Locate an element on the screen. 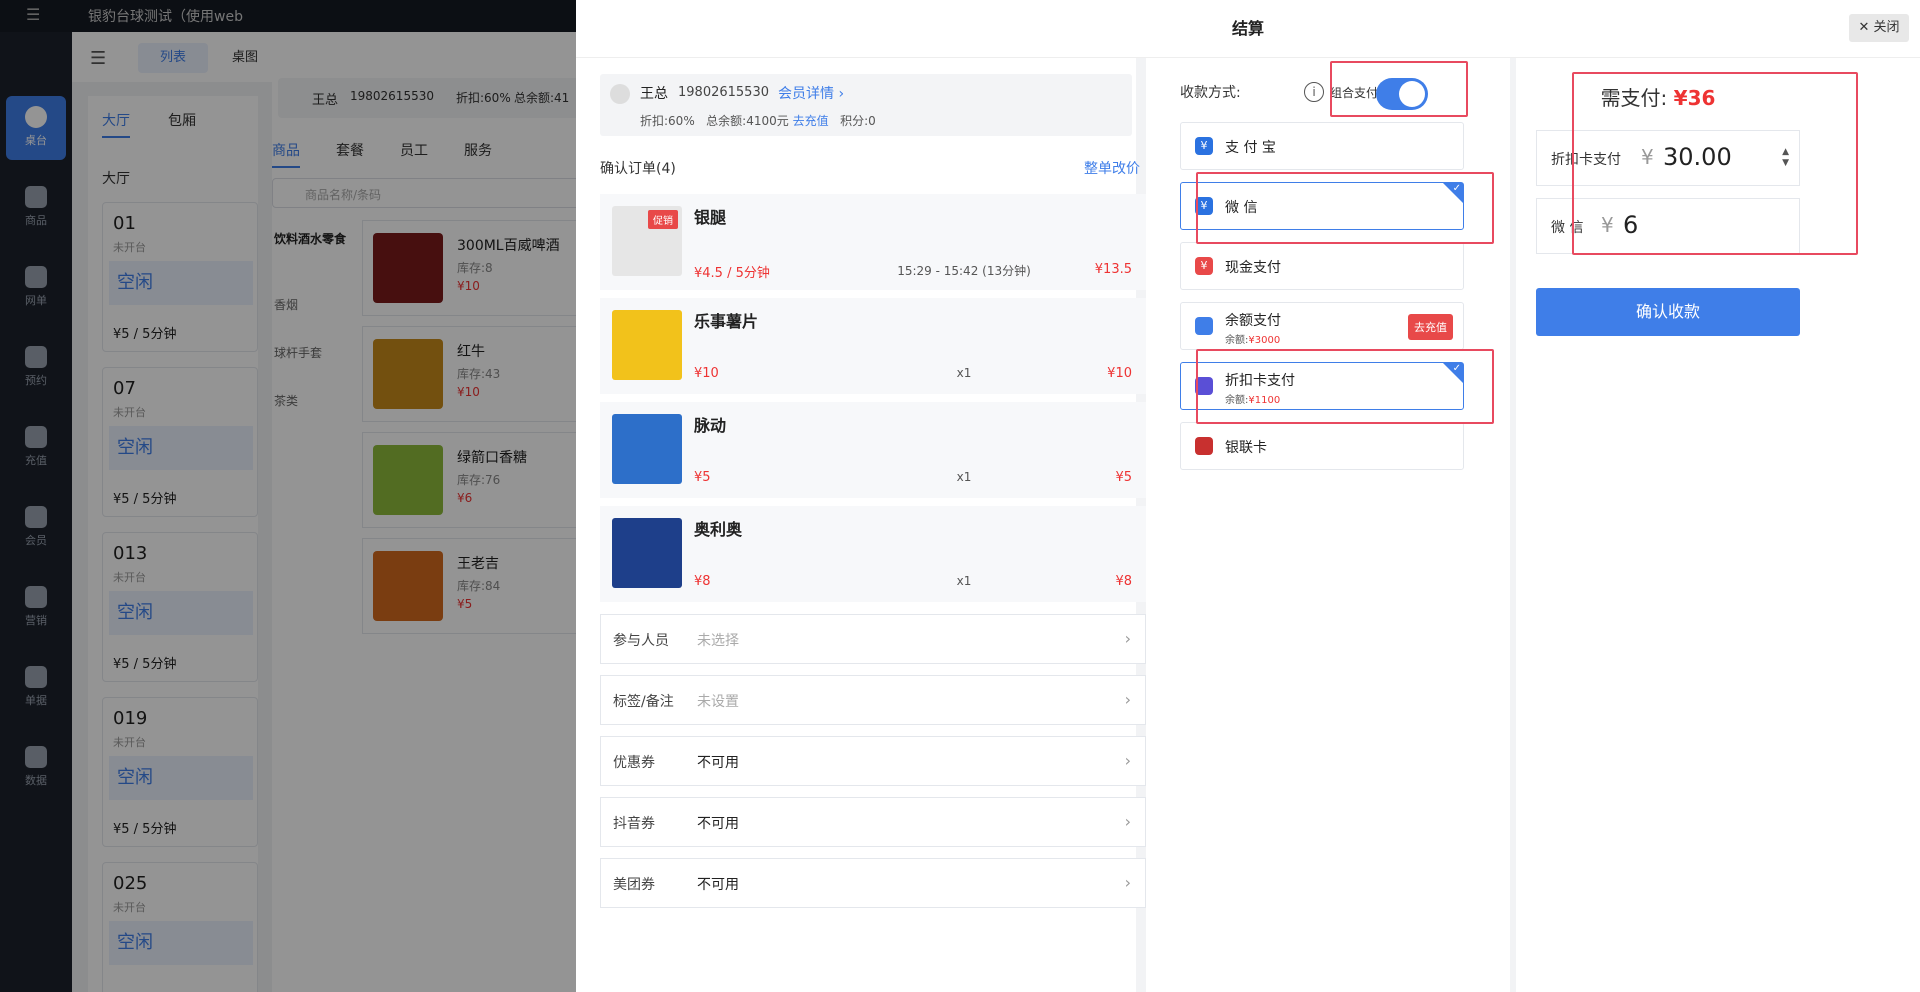 The width and height of the screenshot is (1920, 992). payment-method-label: 银联卡 is located at coordinates (1246, 448).